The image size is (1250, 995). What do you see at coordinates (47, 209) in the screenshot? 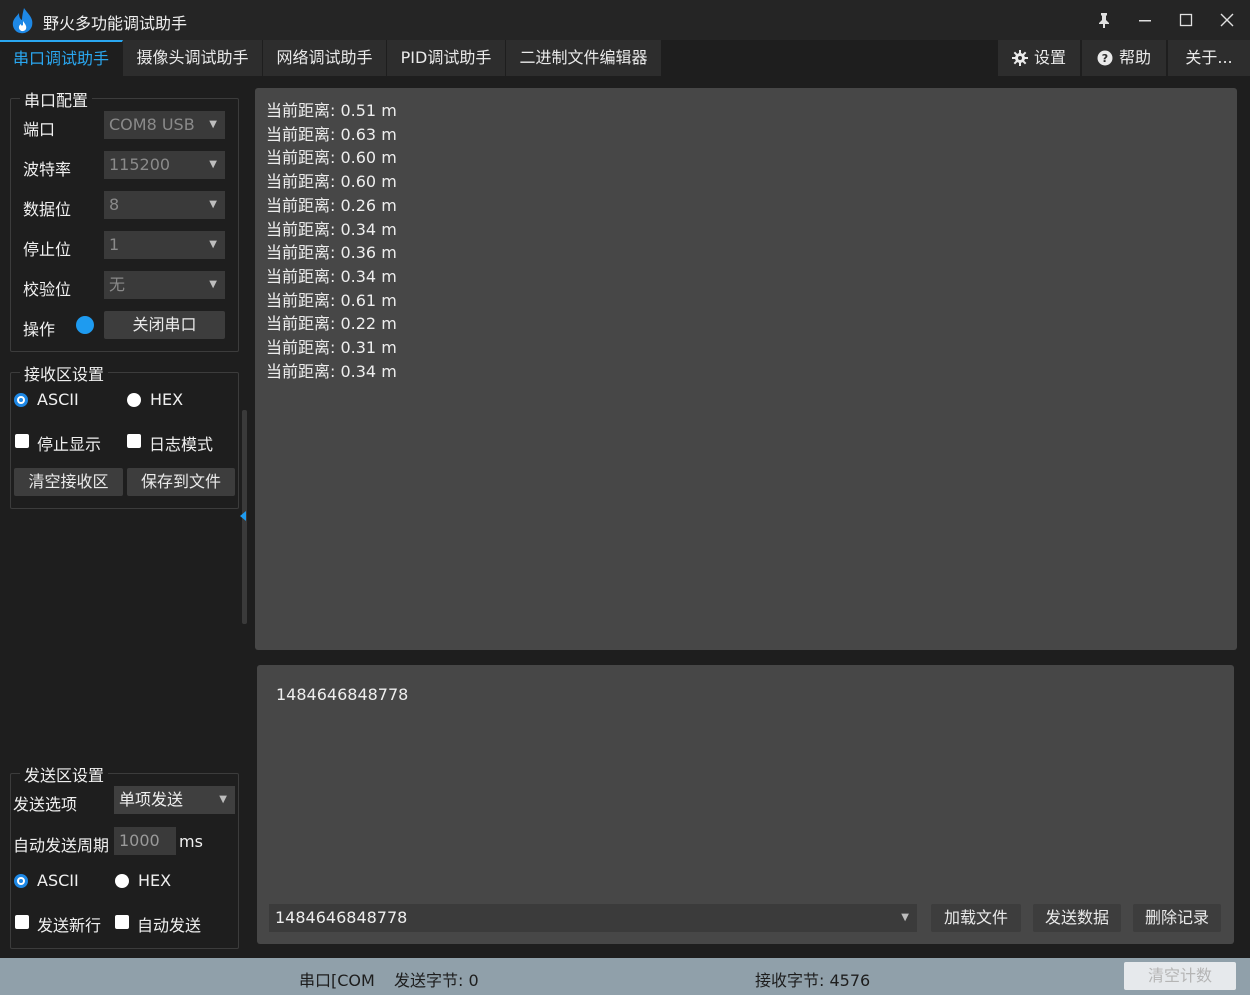
I see `databits-label: 数据位` at bounding box center [47, 209].